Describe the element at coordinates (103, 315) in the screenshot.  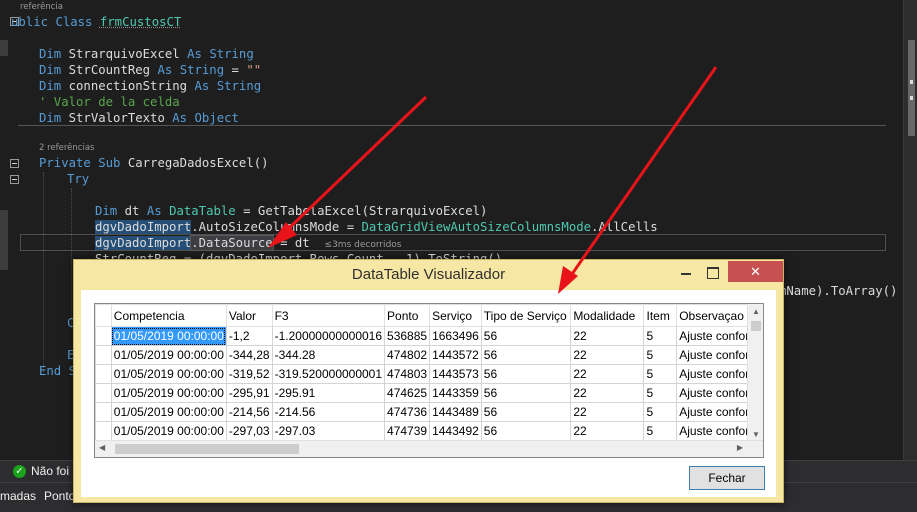
I see `row-header-corner` at that location.